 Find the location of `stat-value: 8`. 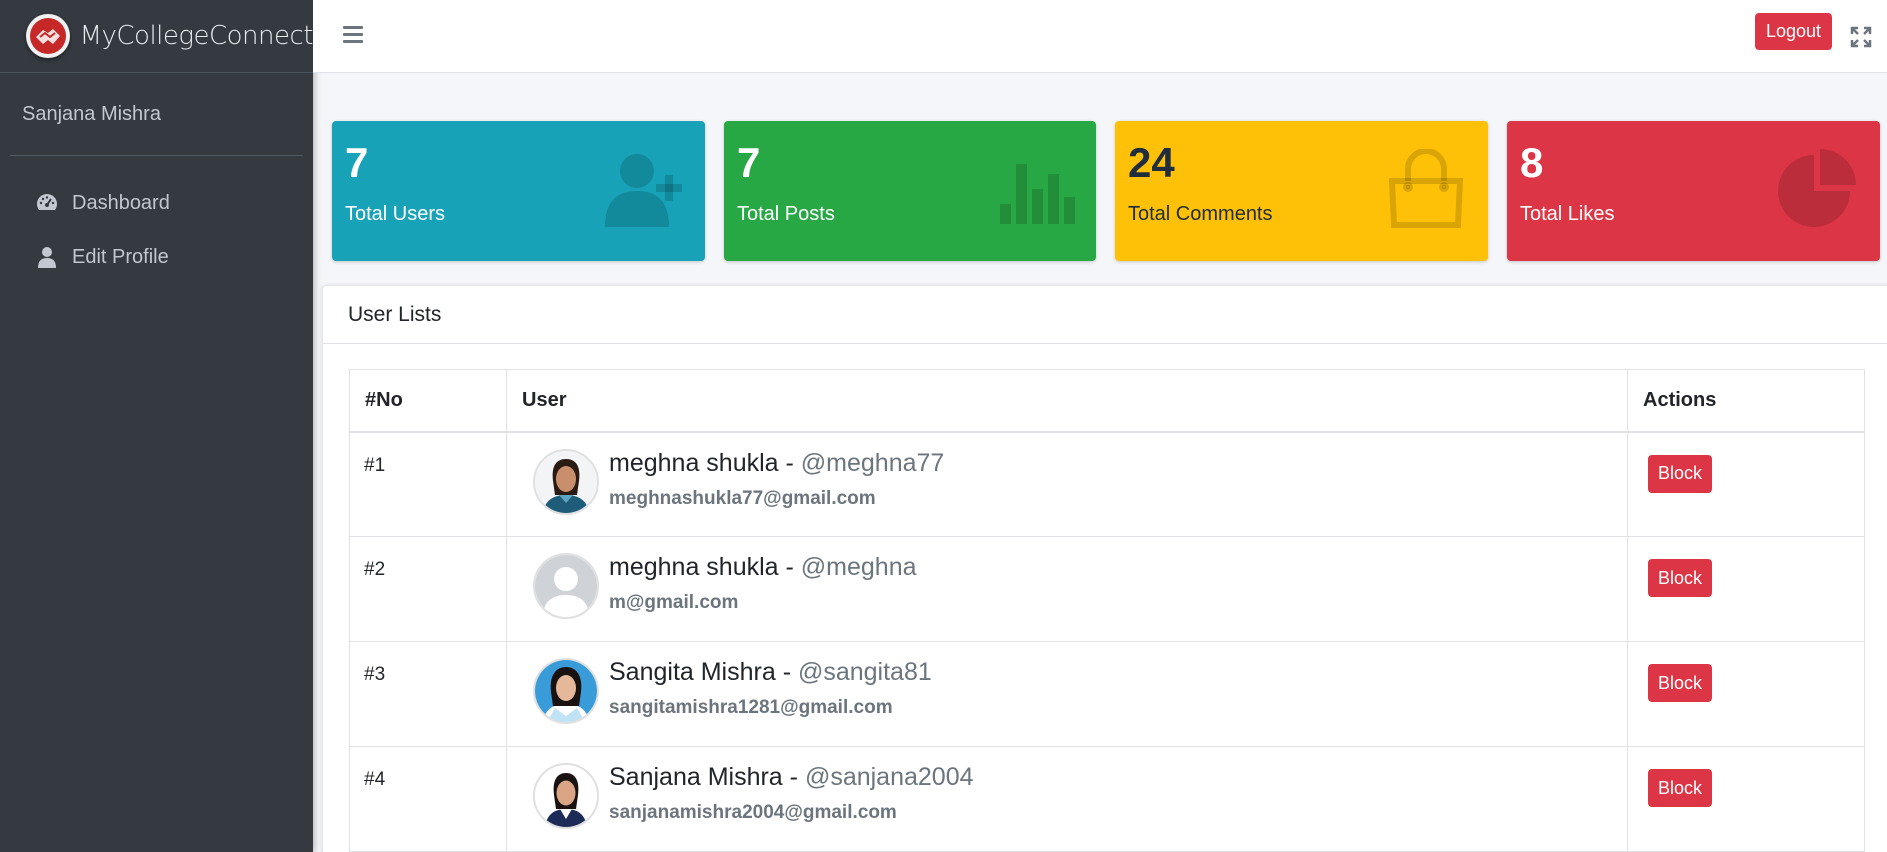

stat-value: 8 is located at coordinates (1532, 162).